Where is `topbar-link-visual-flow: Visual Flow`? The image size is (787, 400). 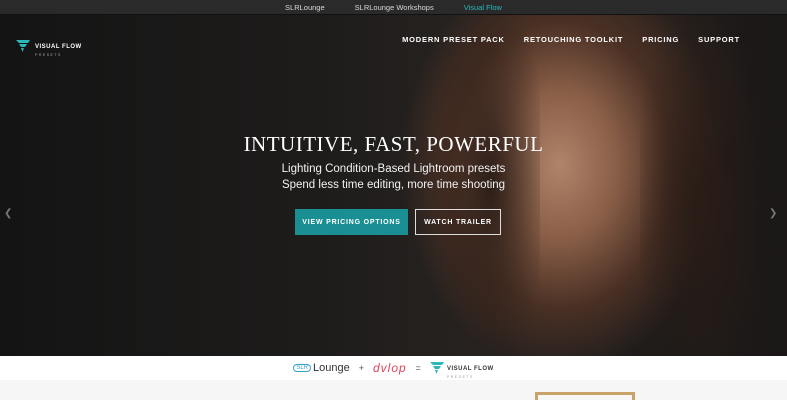
topbar-link-visual-flow: Visual Flow is located at coordinates (483, 7).